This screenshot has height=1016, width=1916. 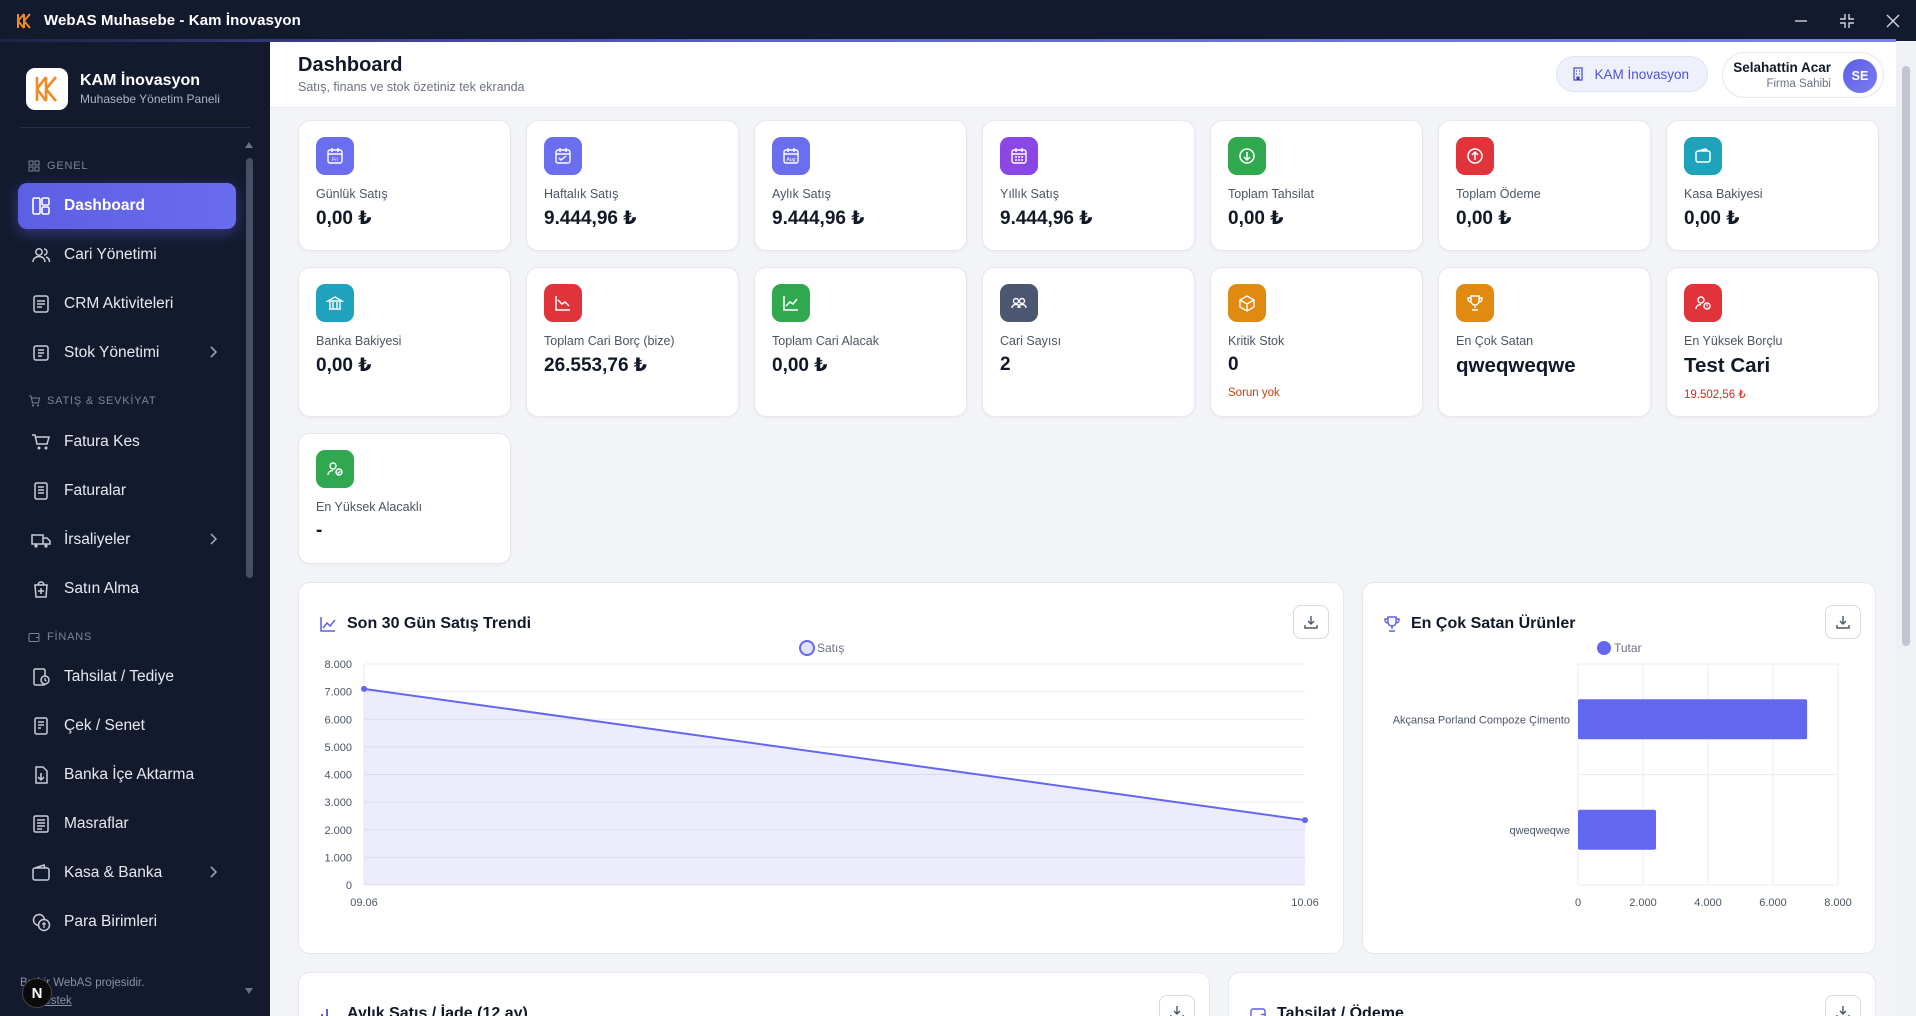 I want to click on stat-card: Banka Bakiyesi 0,00 ₺, so click(x=404, y=342).